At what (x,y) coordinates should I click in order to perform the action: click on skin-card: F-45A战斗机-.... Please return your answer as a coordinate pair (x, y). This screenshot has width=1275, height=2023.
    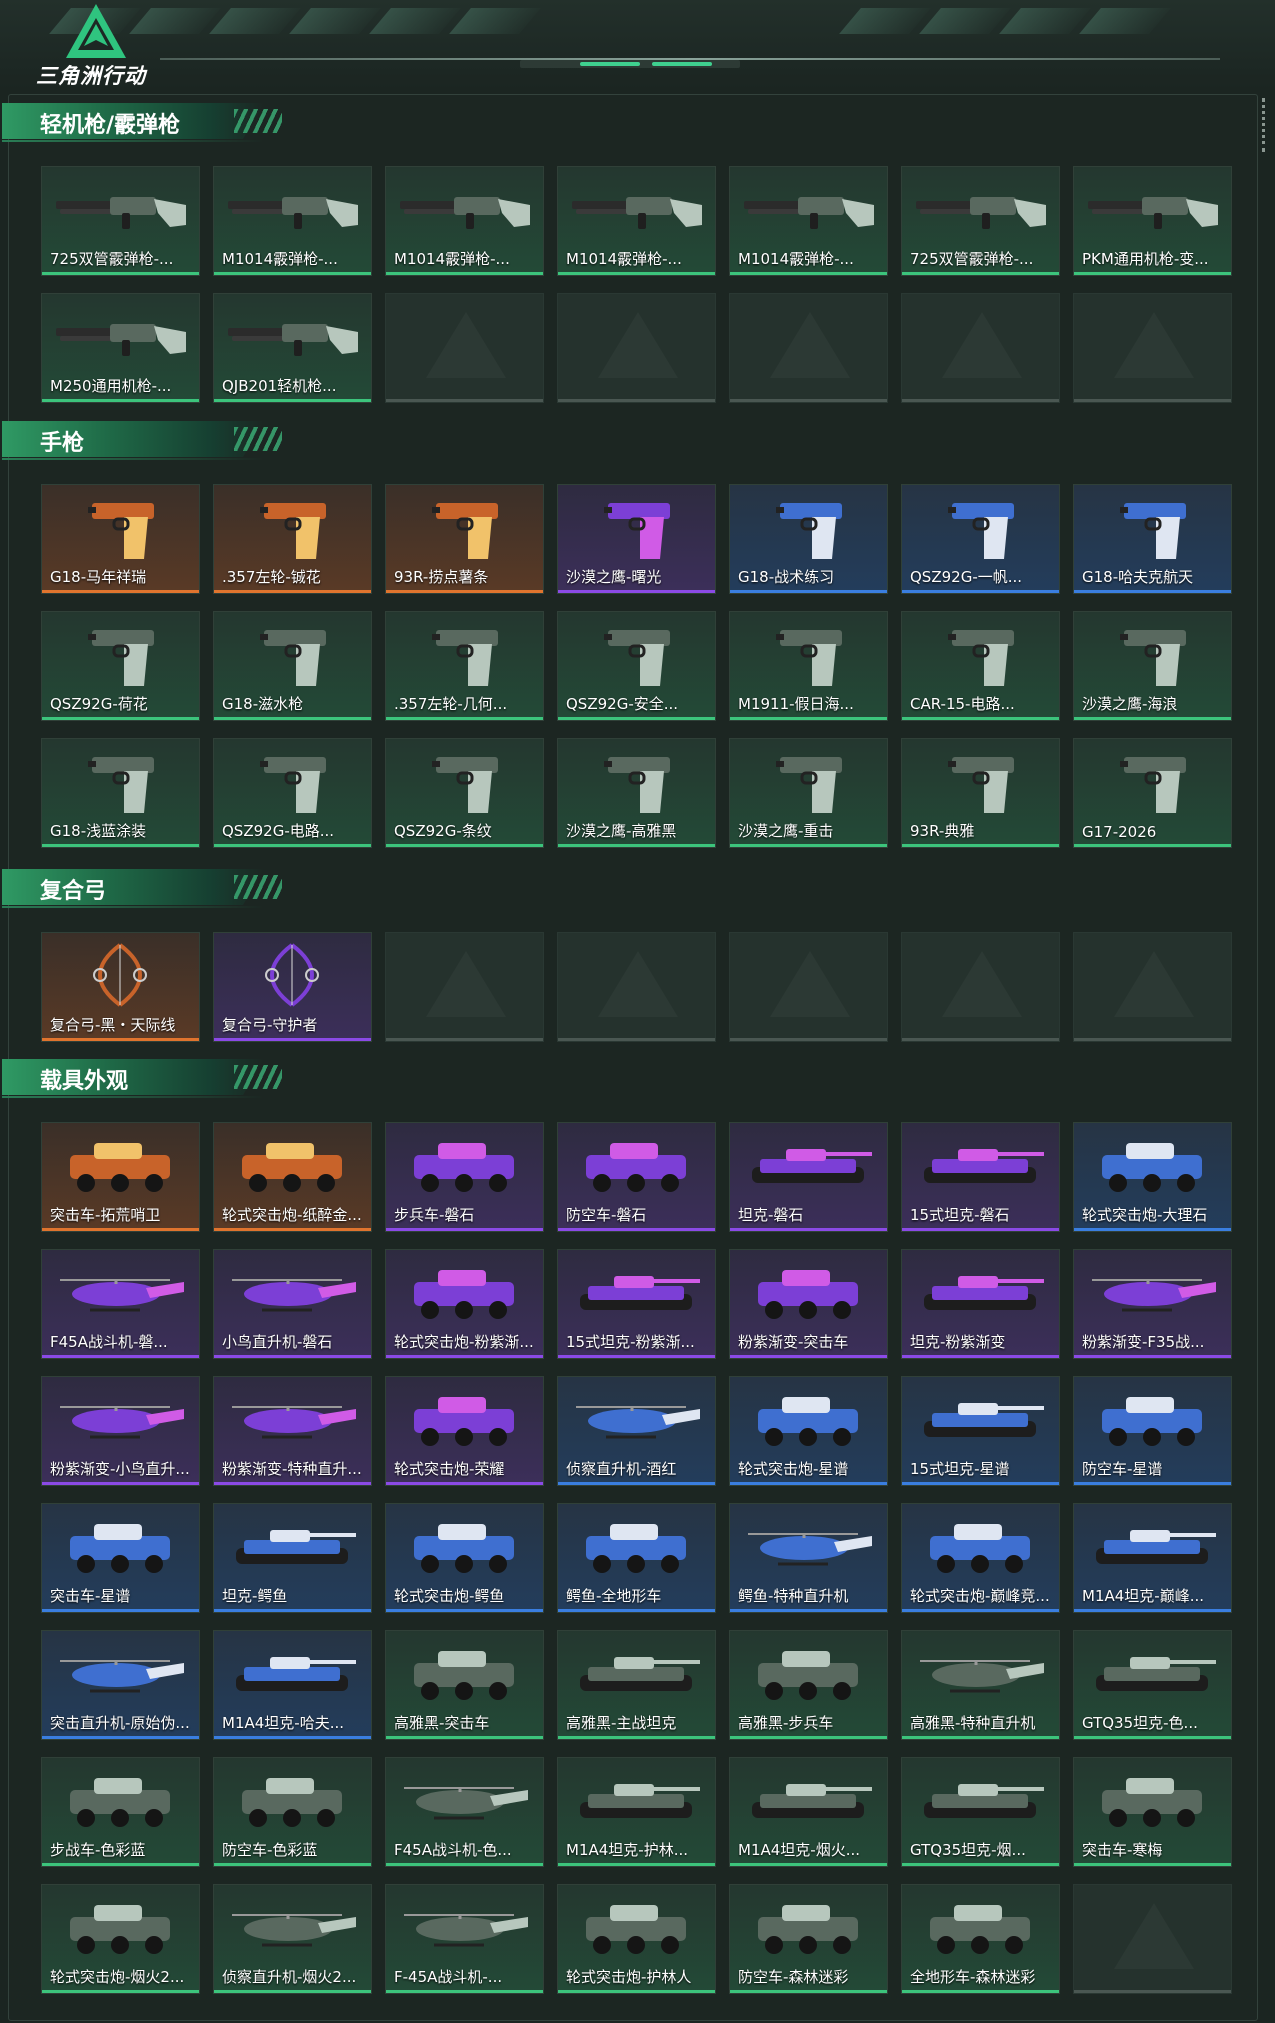
    Looking at the image, I should click on (464, 1939).